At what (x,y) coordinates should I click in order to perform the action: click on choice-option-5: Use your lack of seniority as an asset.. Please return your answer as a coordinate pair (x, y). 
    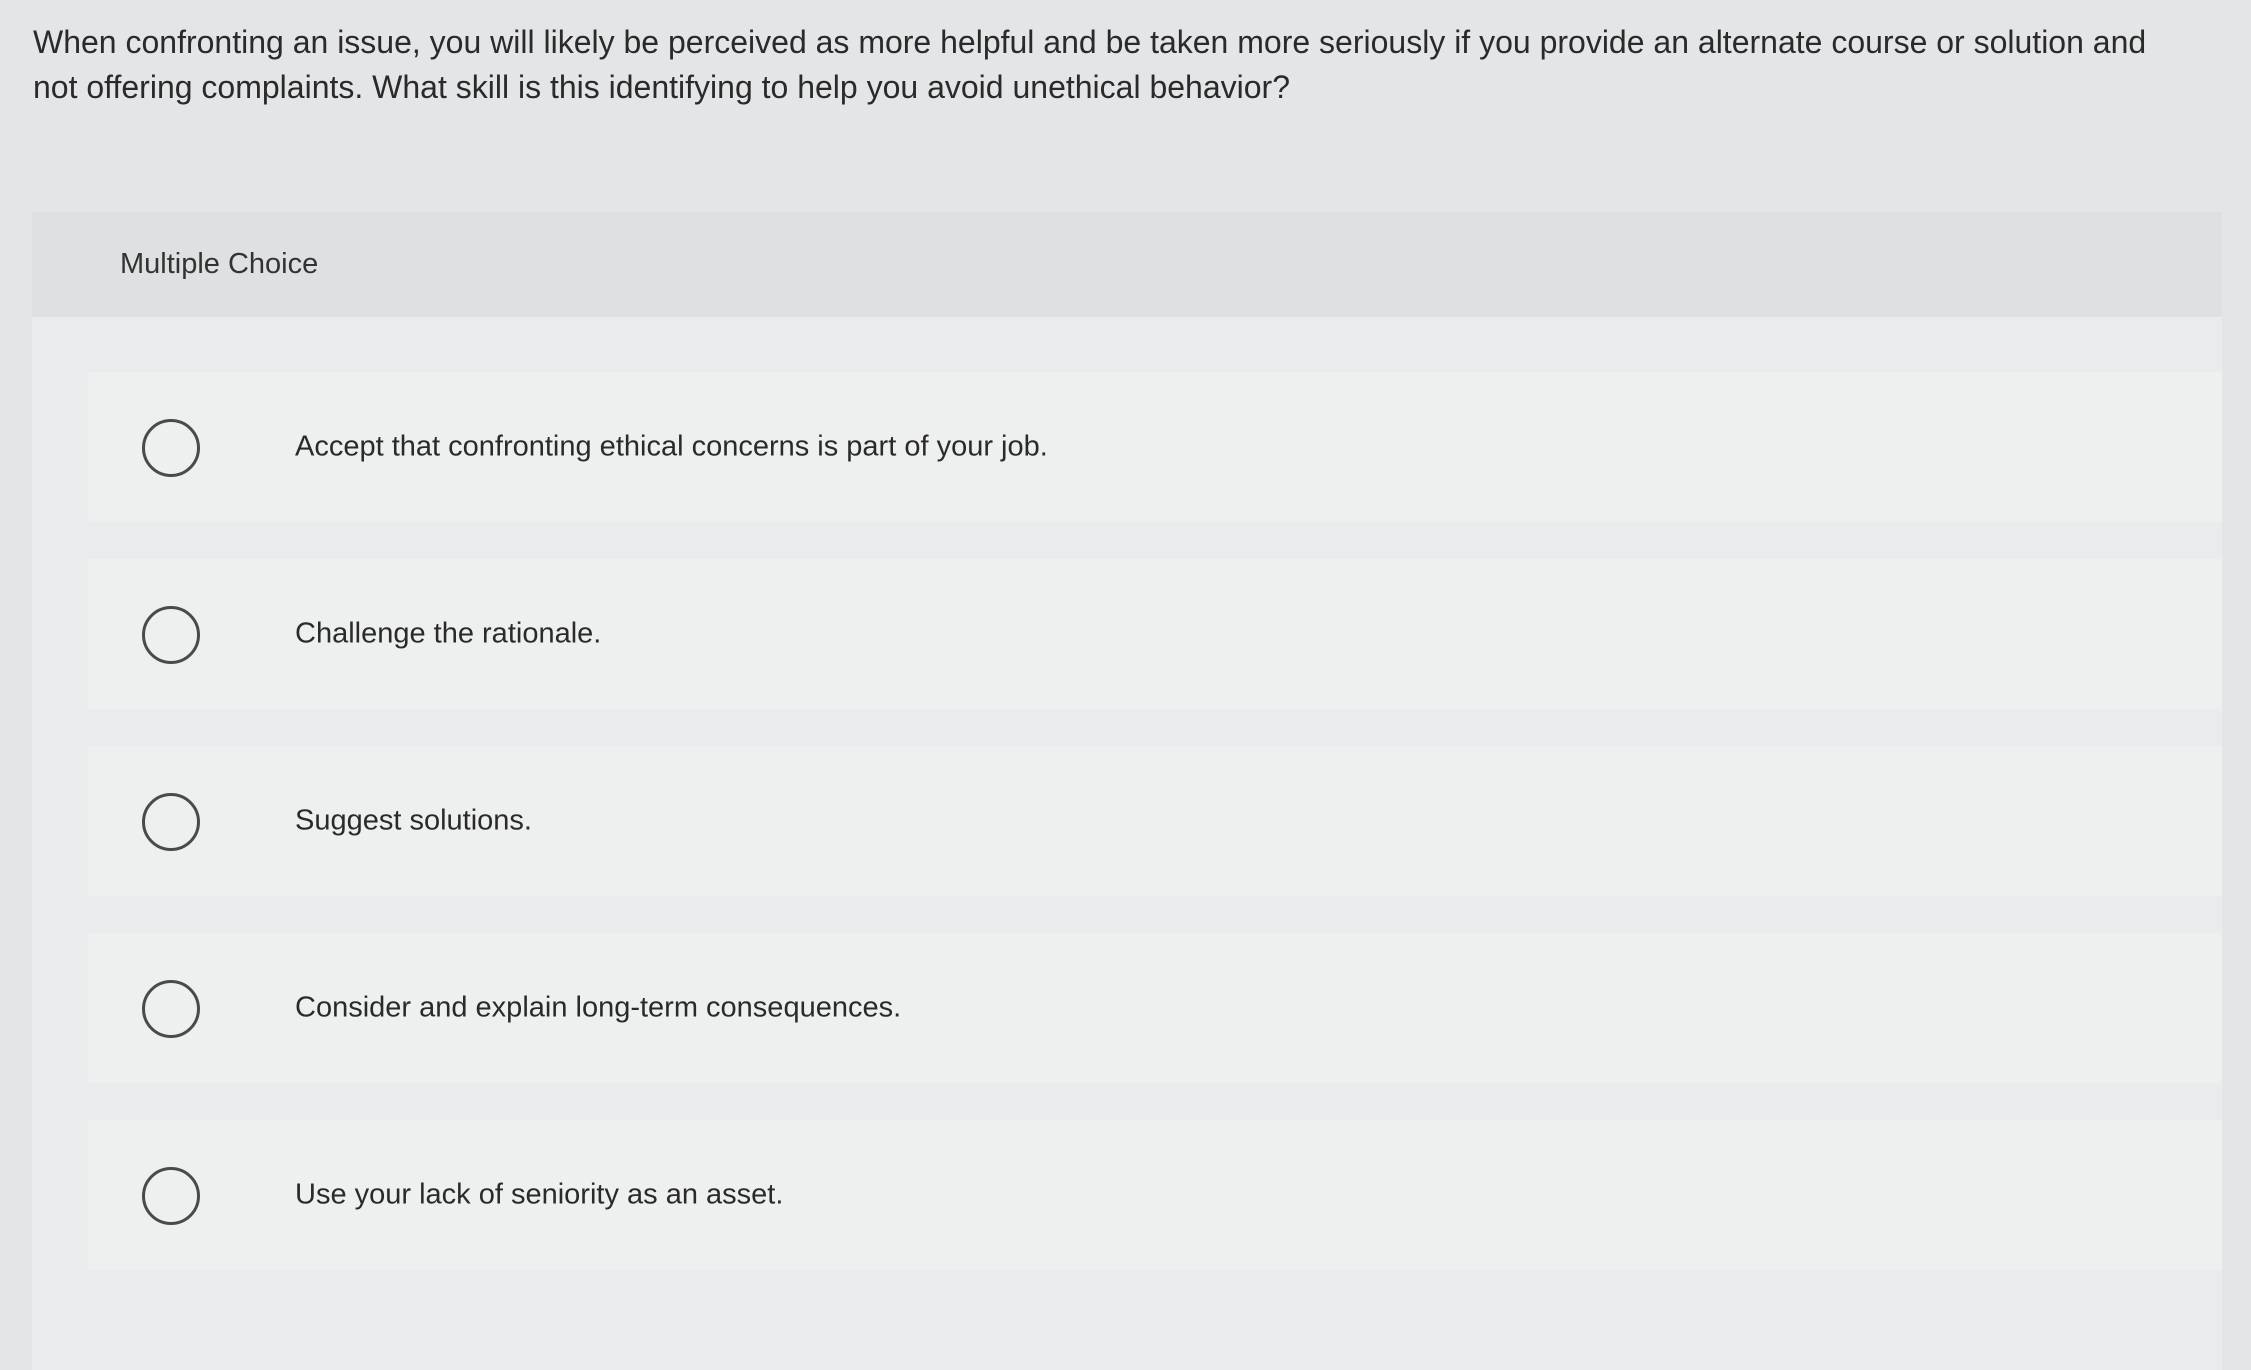
    Looking at the image, I should click on (1155, 1195).